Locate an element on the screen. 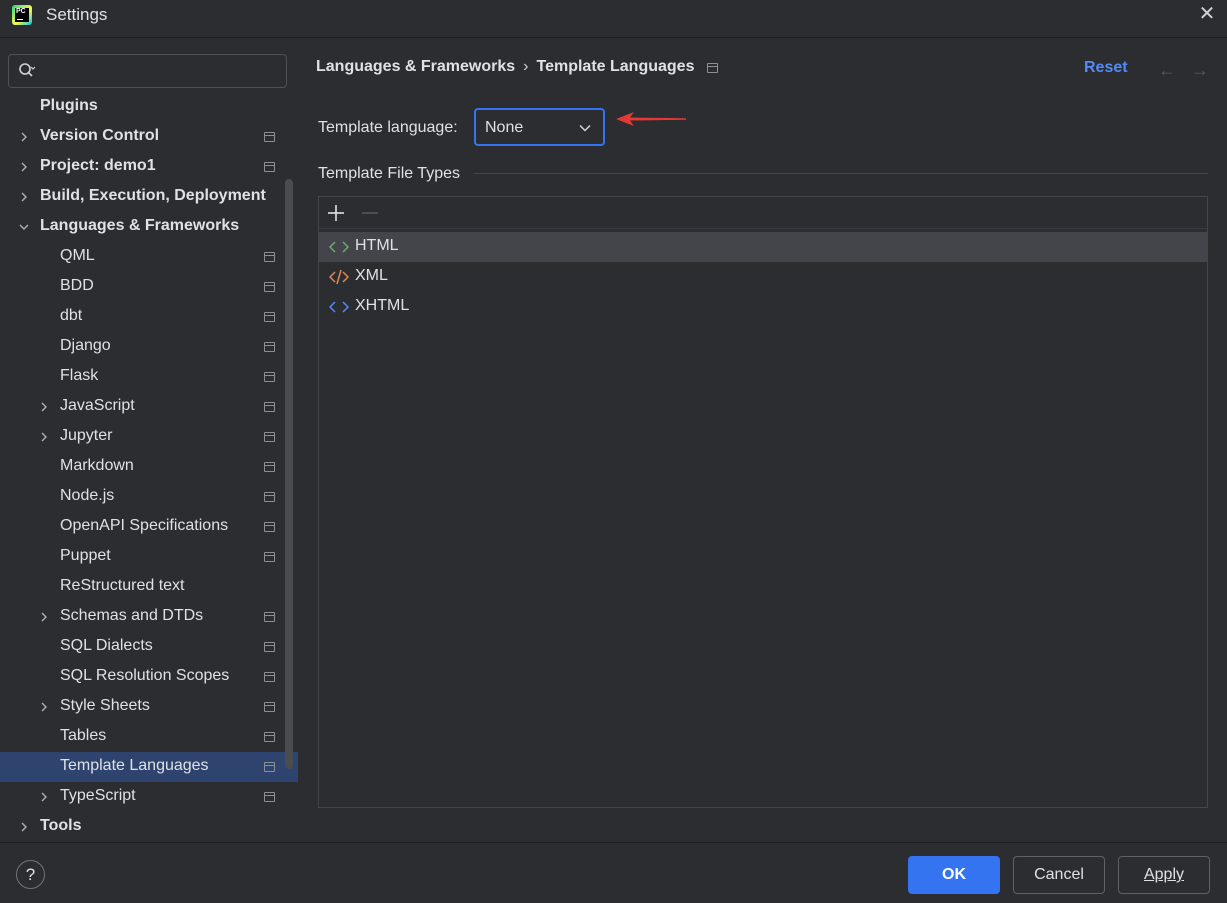 This screenshot has height=903, width=1227. sidebar-item-label: Node.js is located at coordinates (87, 495).